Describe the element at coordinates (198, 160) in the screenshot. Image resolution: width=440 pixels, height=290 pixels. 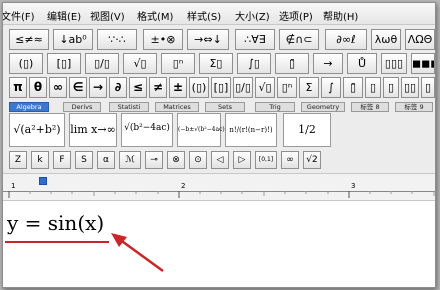
I see `odot-button: ⊙` at that location.